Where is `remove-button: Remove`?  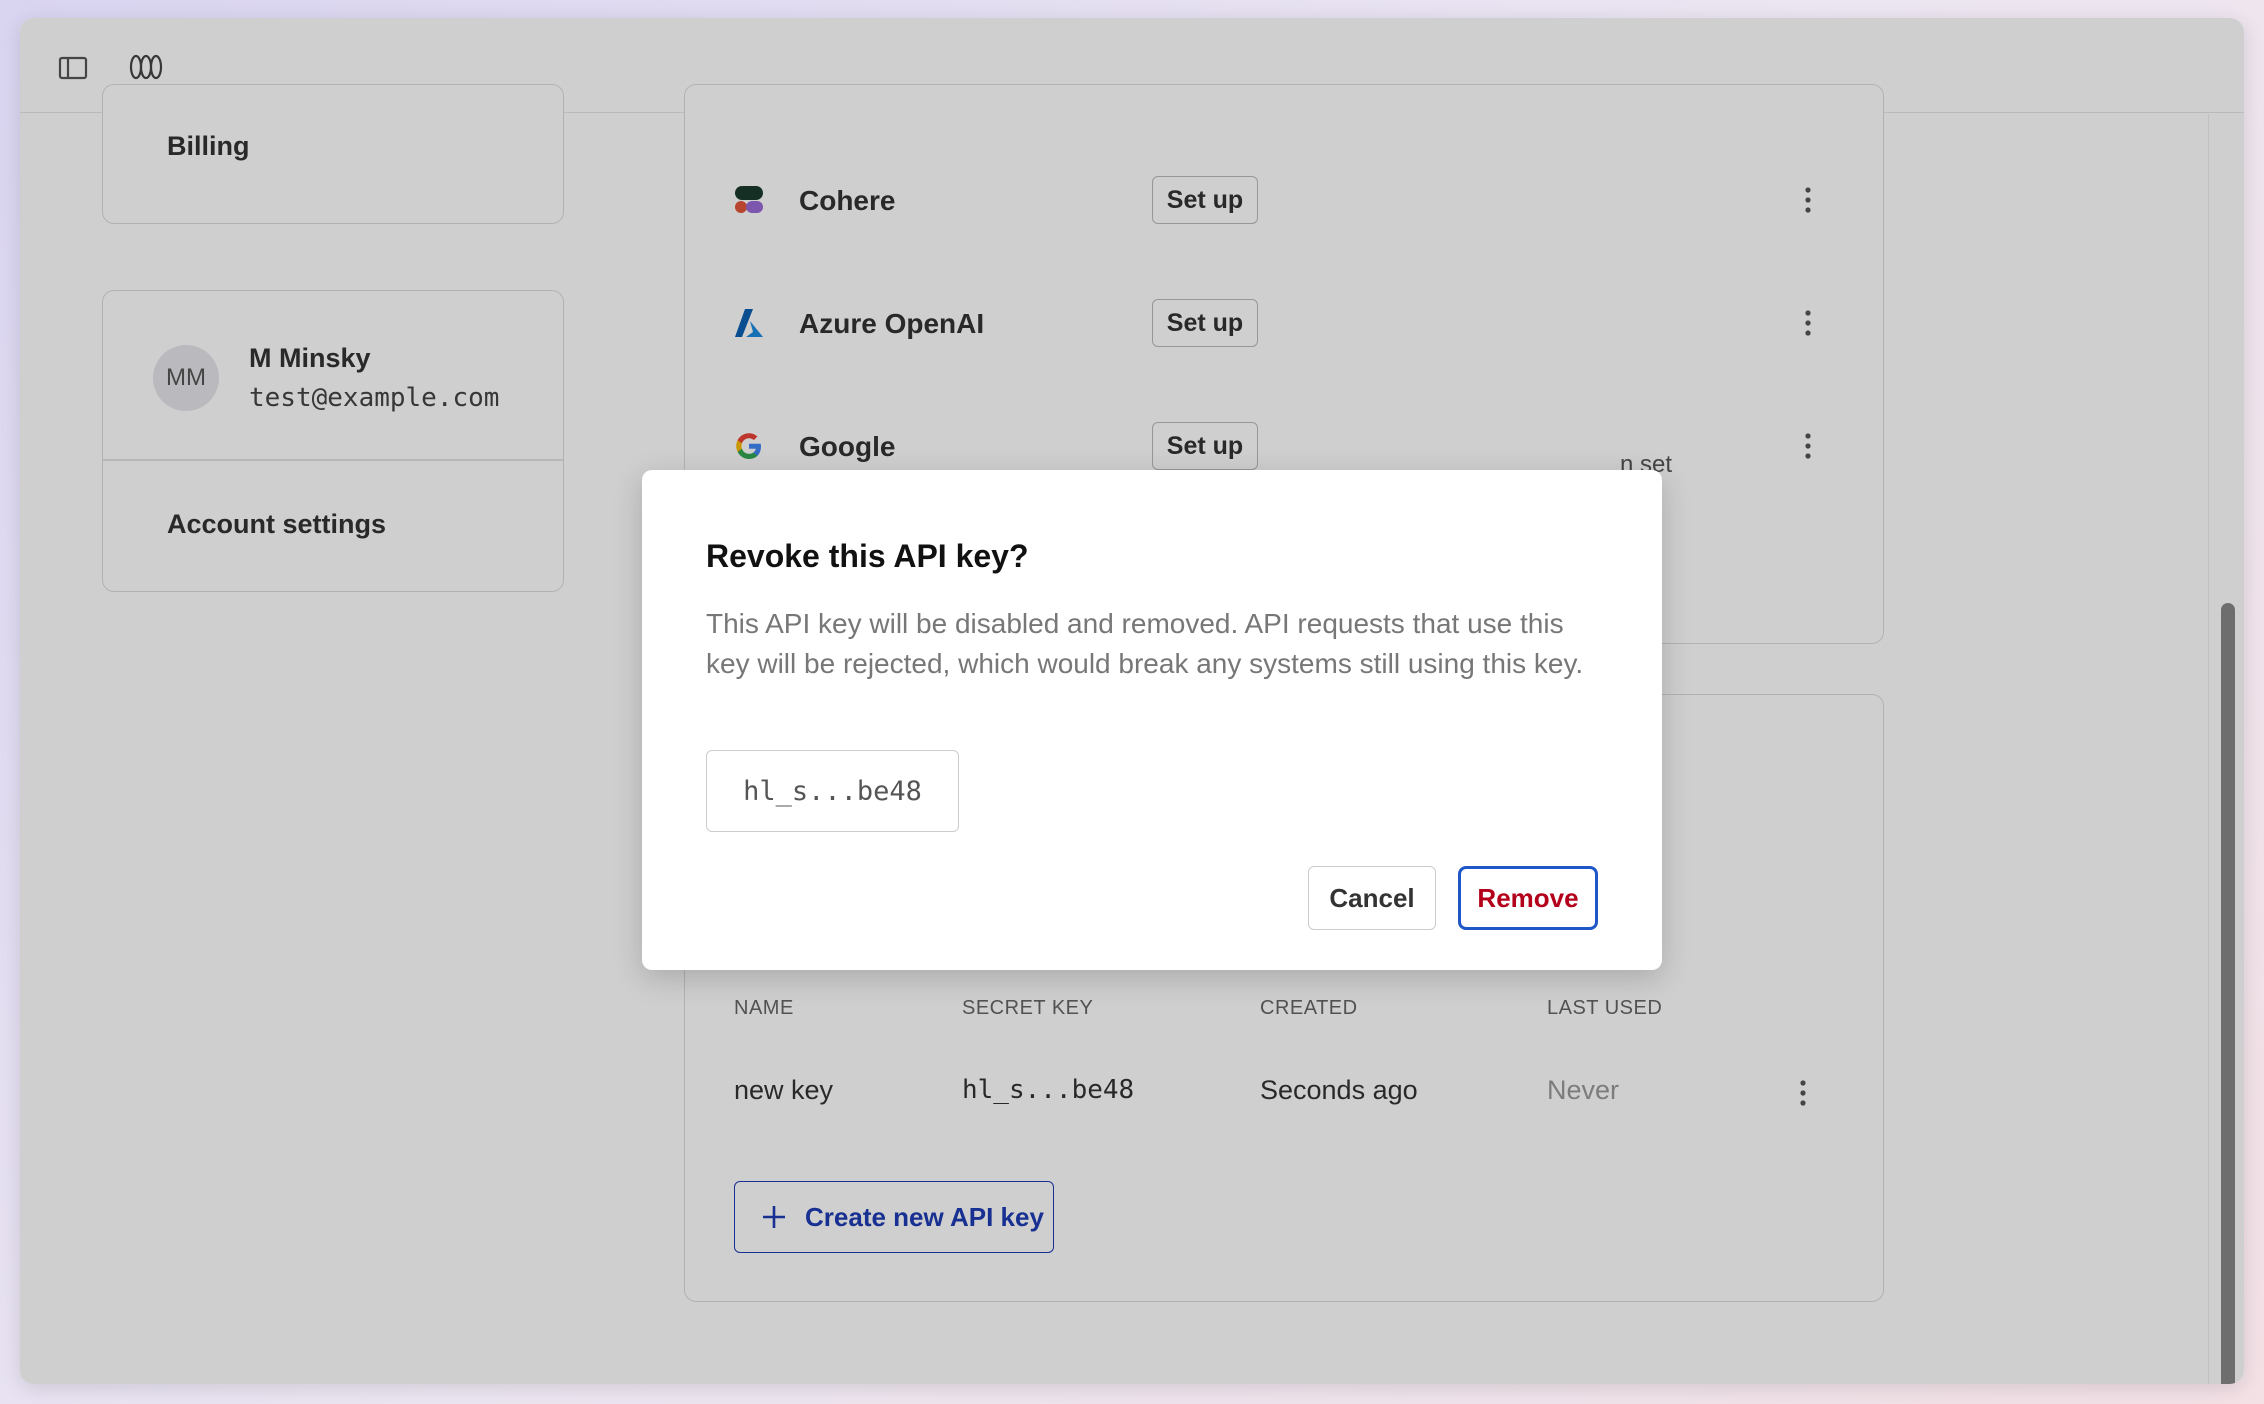 remove-button: Remove is located at coordinates (1528, 898).